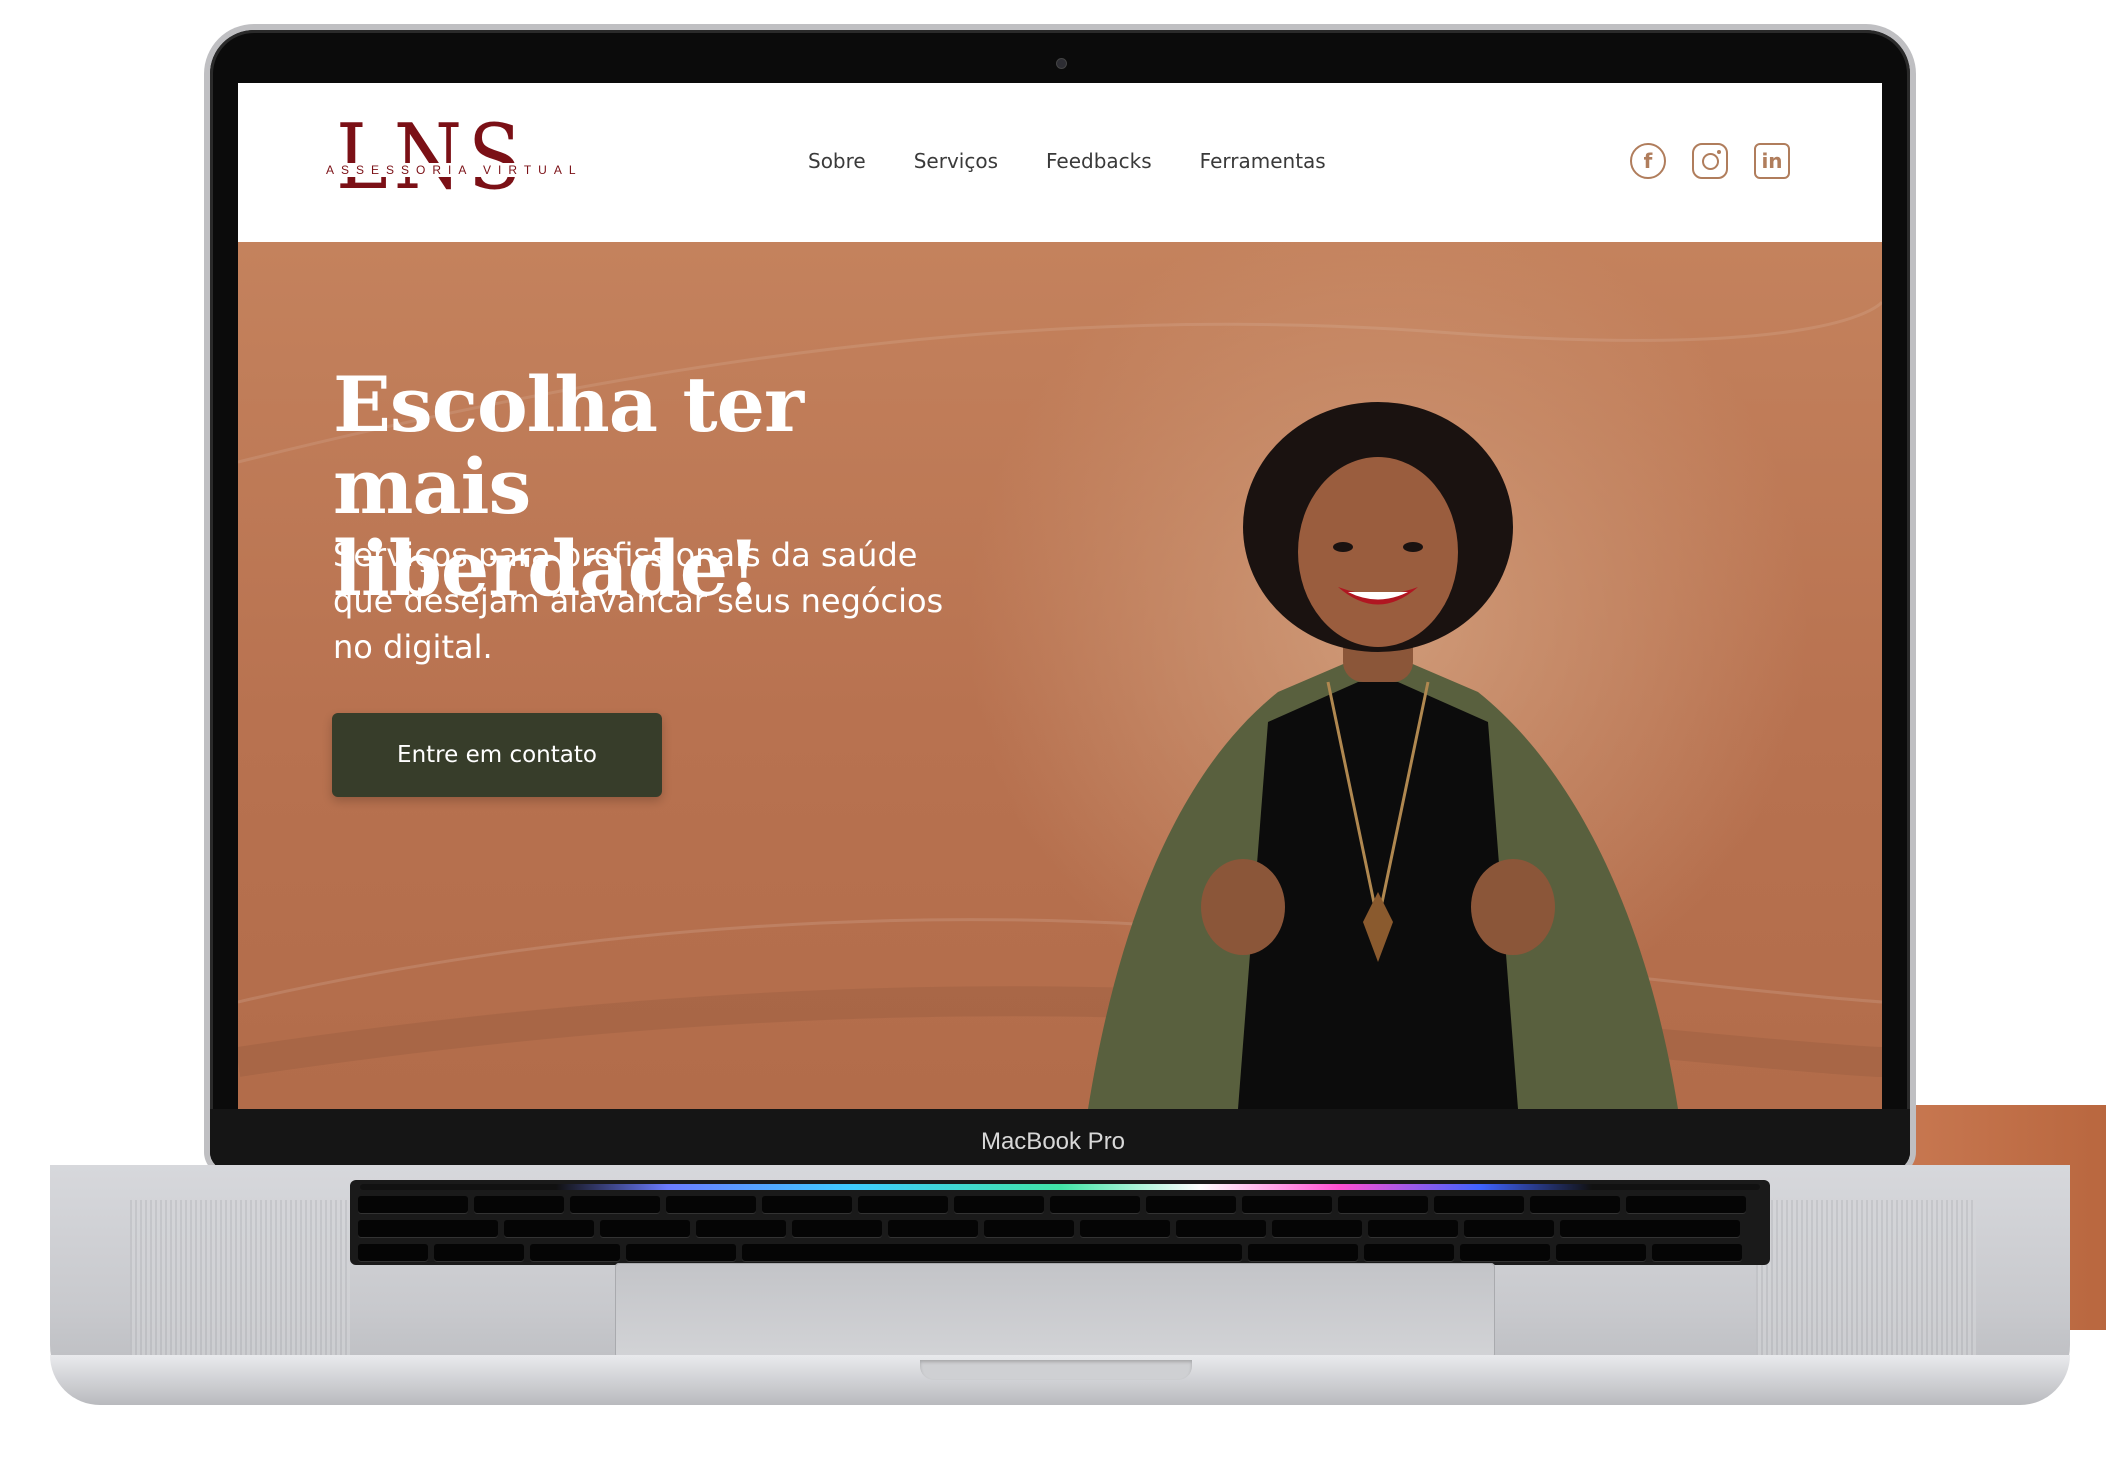  What do you see at coordinates (1263, 161) in the screenshot?
I see `nav-link-ferramentas: Ferramentas` at bounding box center [1263, 161].